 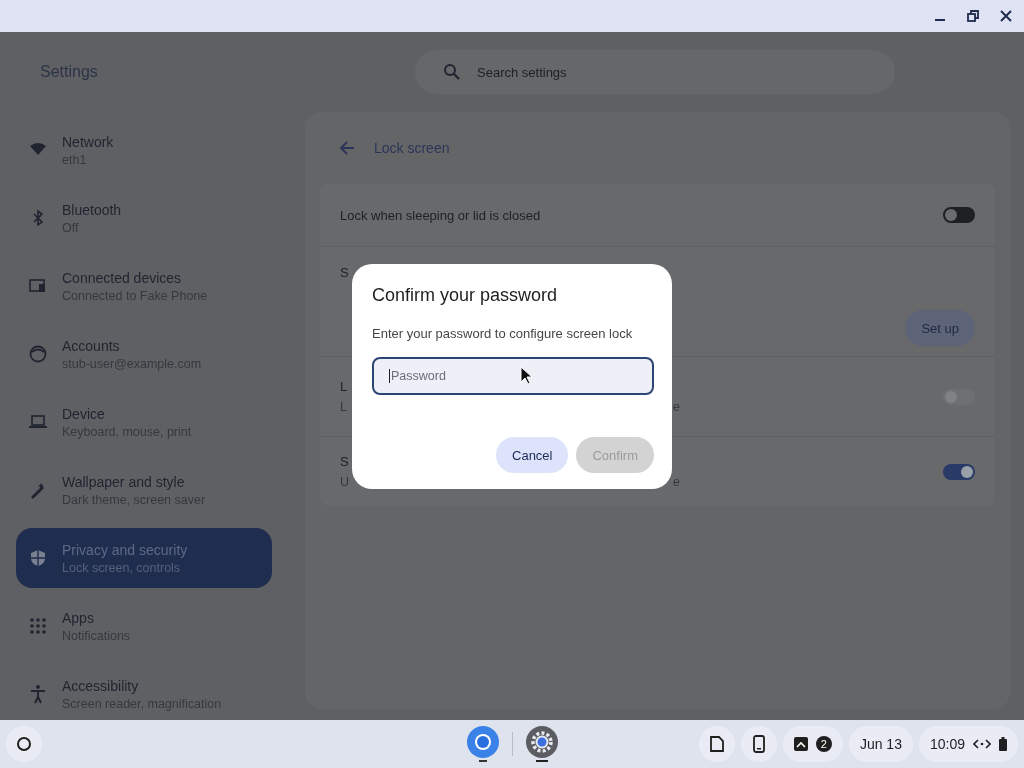 What do you see at coordinates (655, 72) in the screenshot?
I see `search-field: Search settings` at bounding box center [655, 72].